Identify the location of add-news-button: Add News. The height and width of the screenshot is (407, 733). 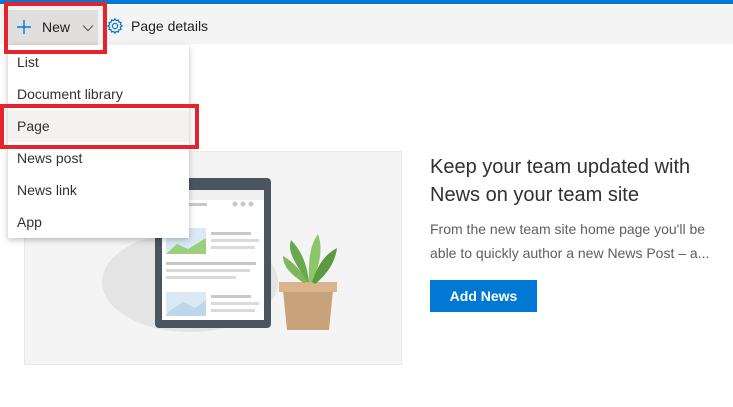
(483, 296).